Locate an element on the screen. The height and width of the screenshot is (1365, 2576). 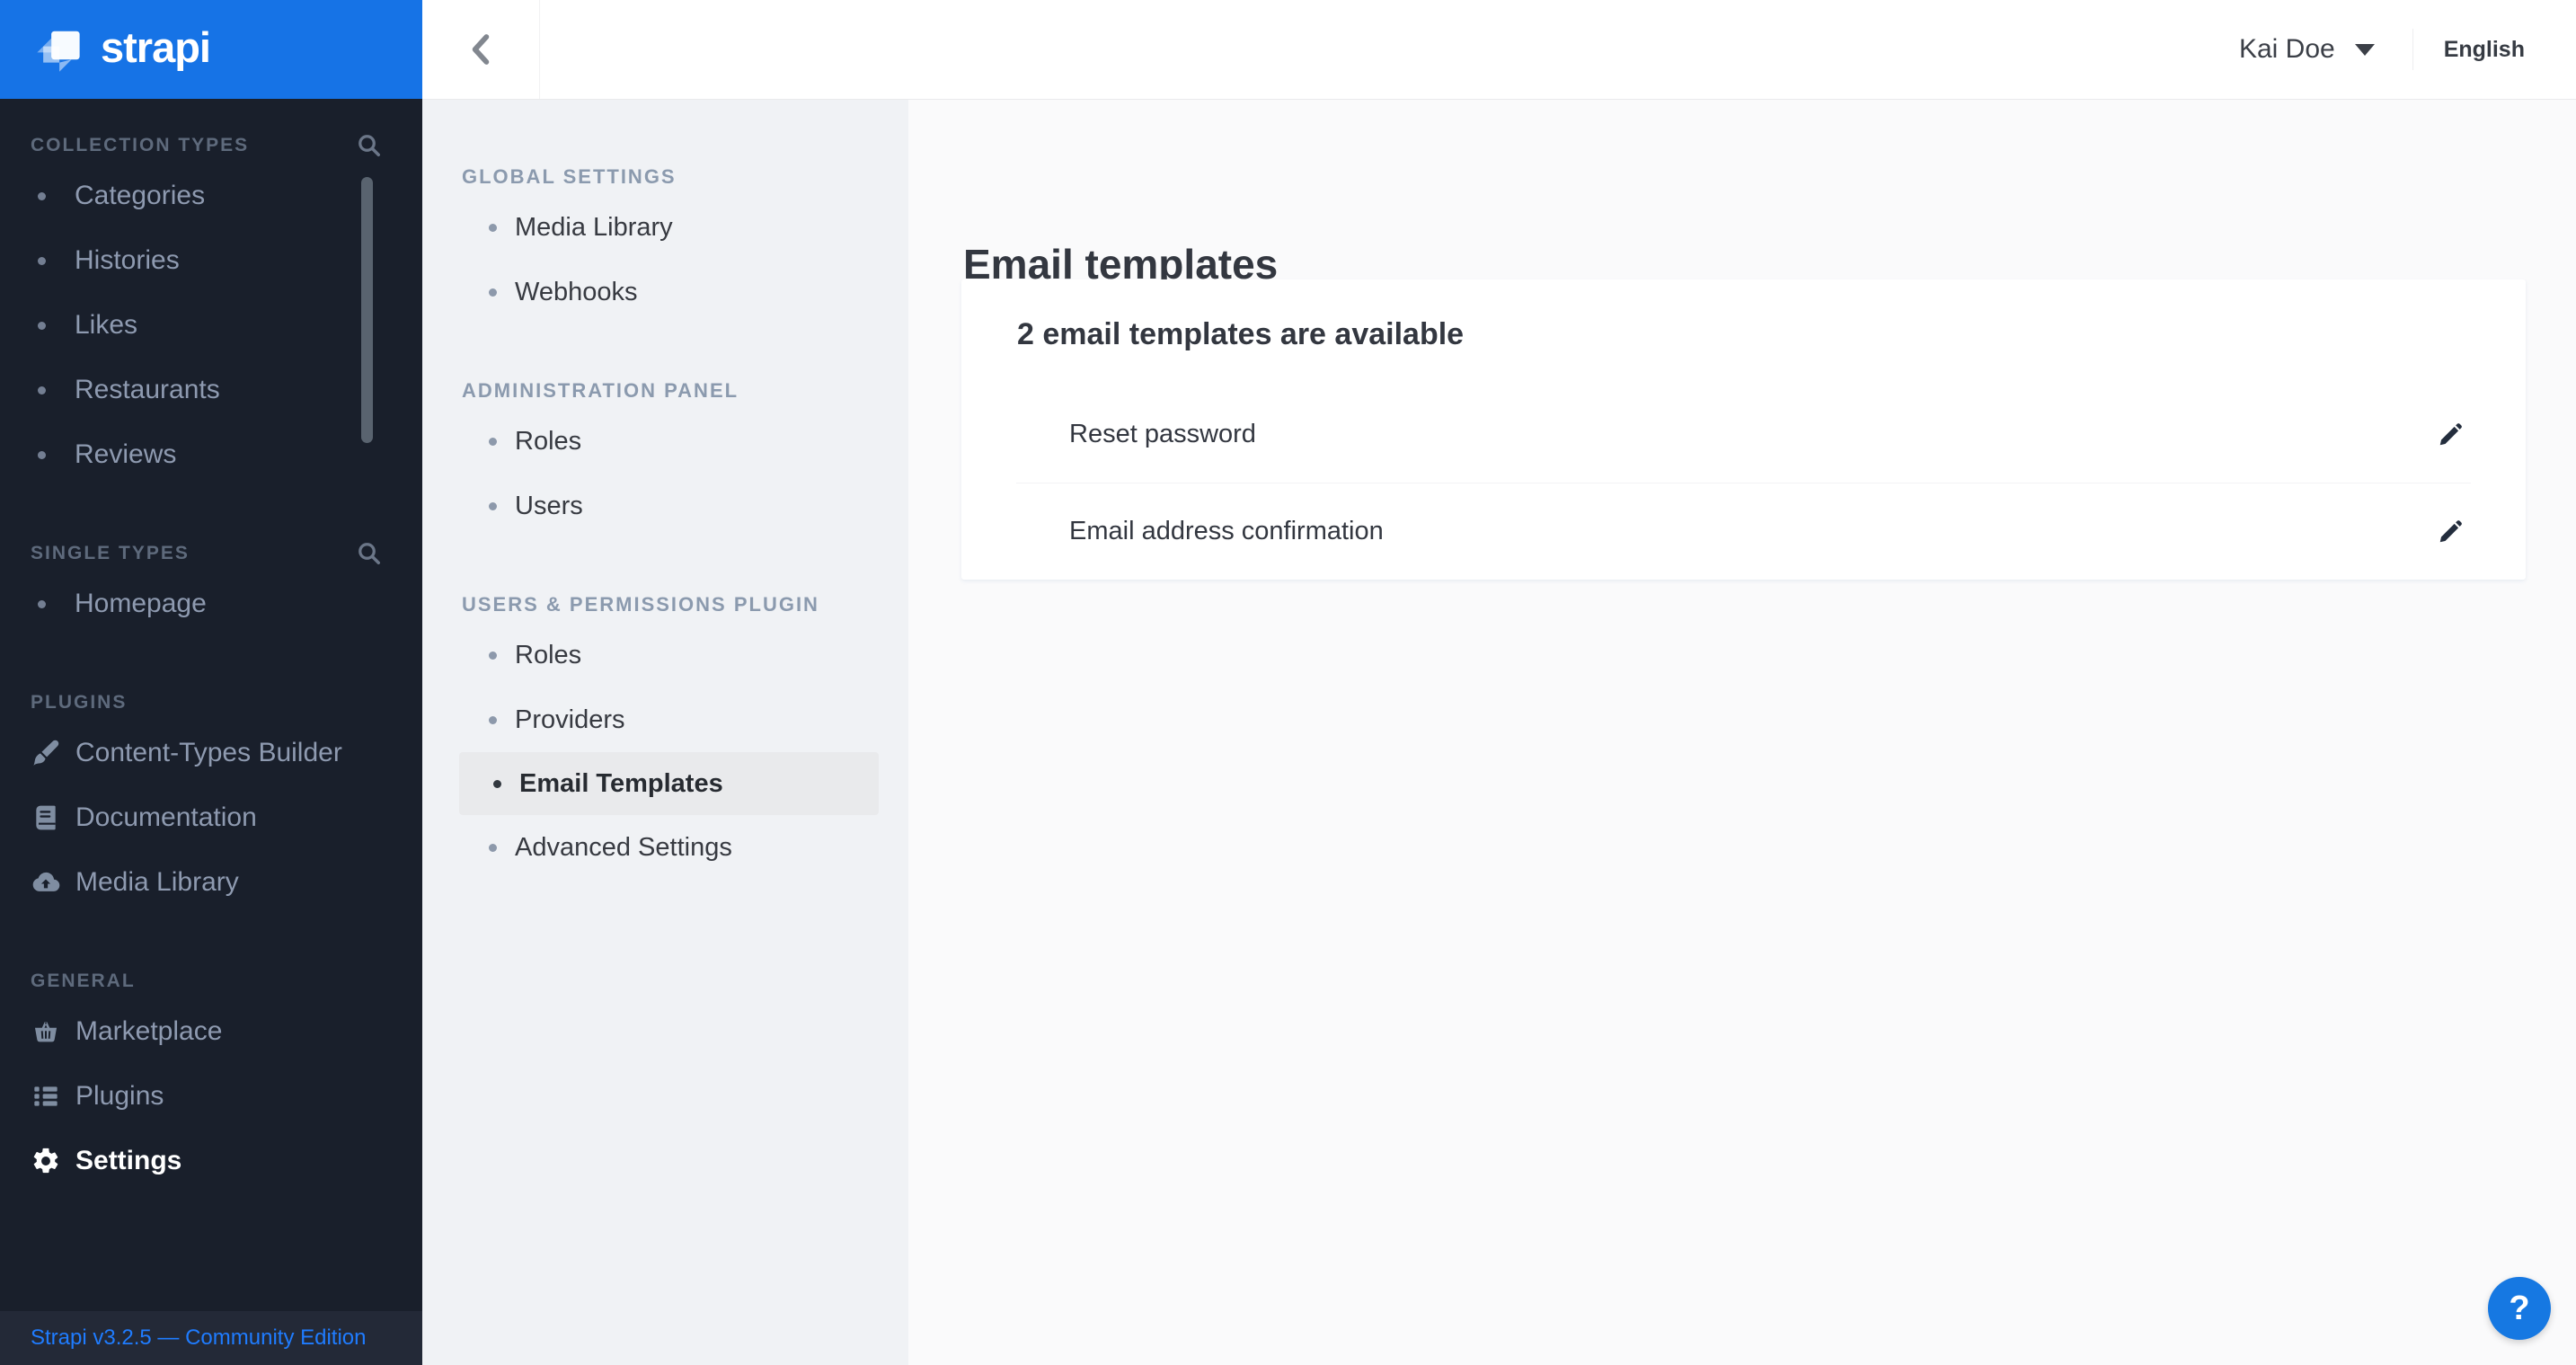
sidebar-item-label: Restaurants is located at coordinates (147, 389).